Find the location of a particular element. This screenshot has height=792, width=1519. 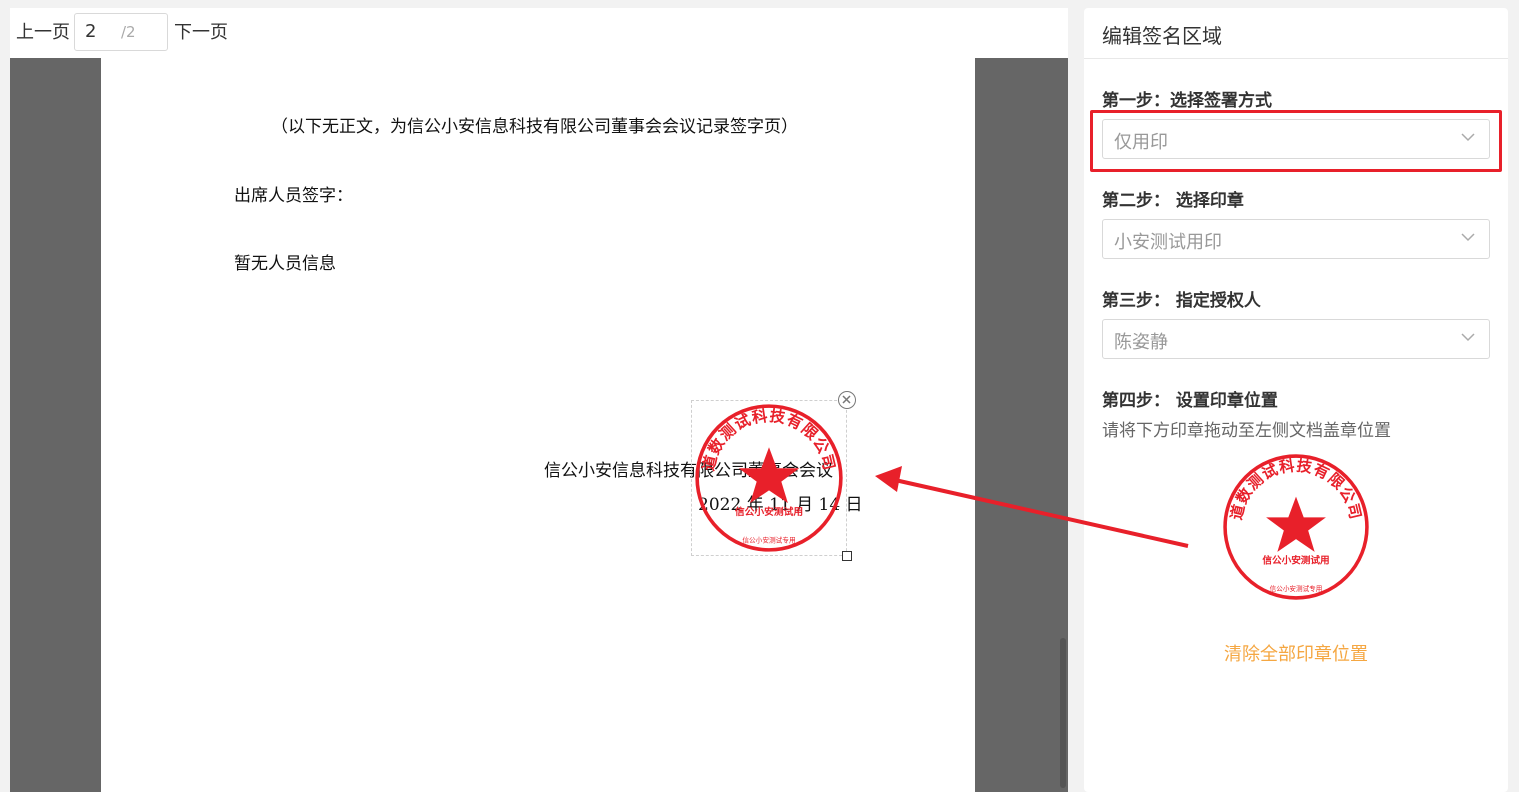

step1-label: 第一步：选择签署方式 is located at coordinates (1187, 101).